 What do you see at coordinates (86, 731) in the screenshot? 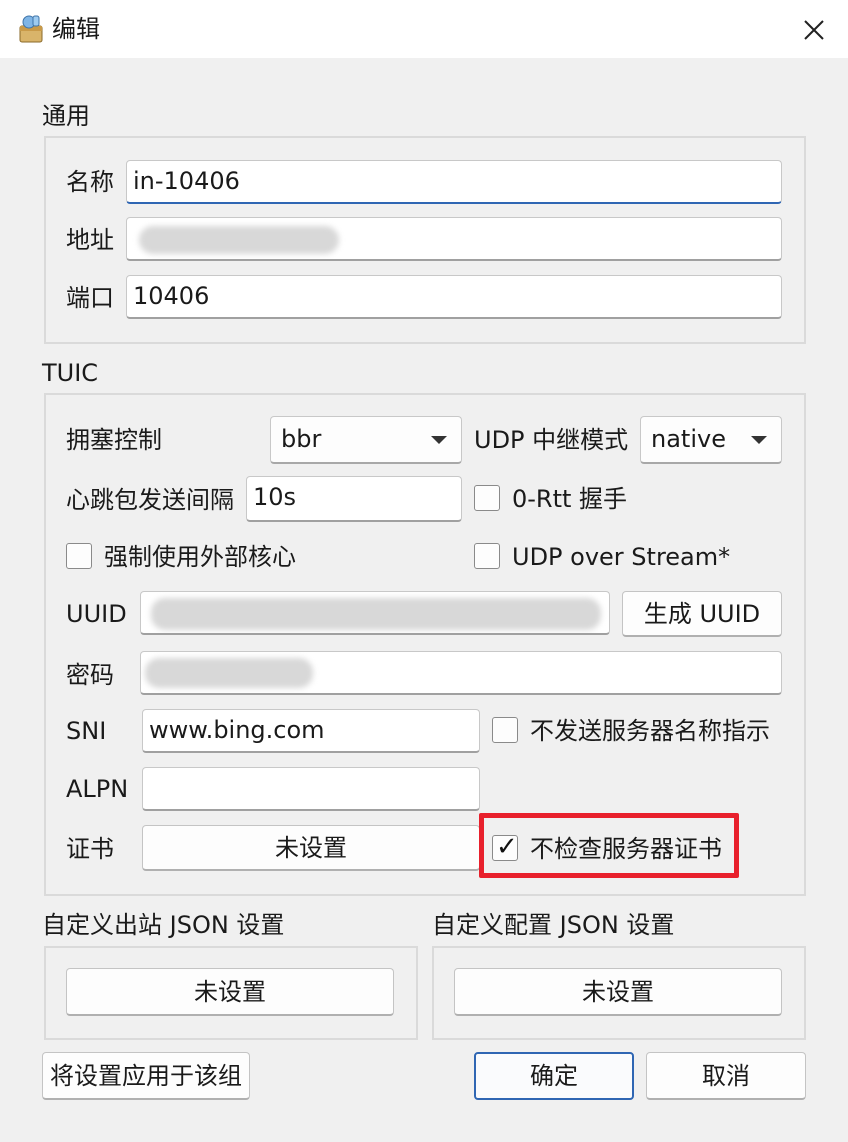
I see `sni-label: SNI` at bounding box center [86, 731].